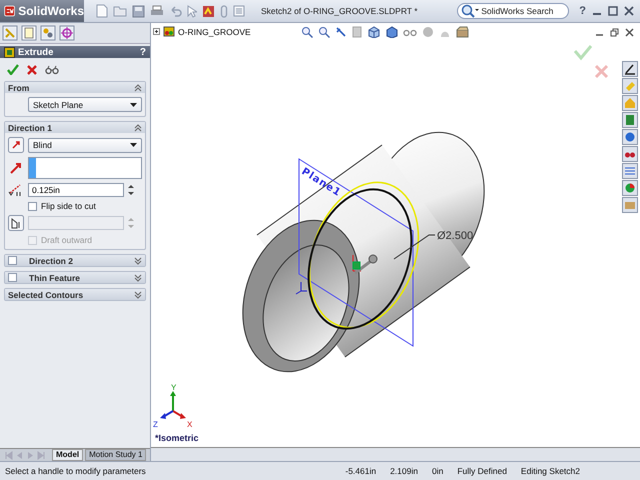  I want to click on house-icon, so click(630, 103).